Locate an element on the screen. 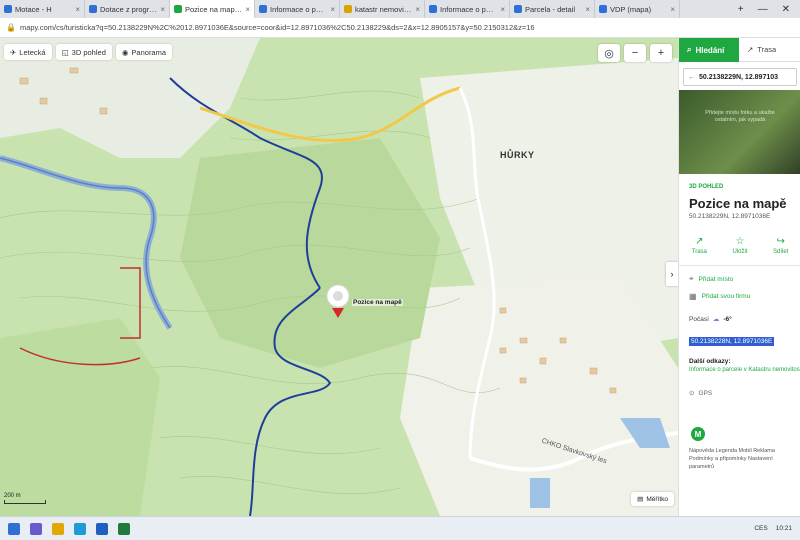 This screenshot has width=800, height=540. folder-icon is located at coordinates (58, 528).